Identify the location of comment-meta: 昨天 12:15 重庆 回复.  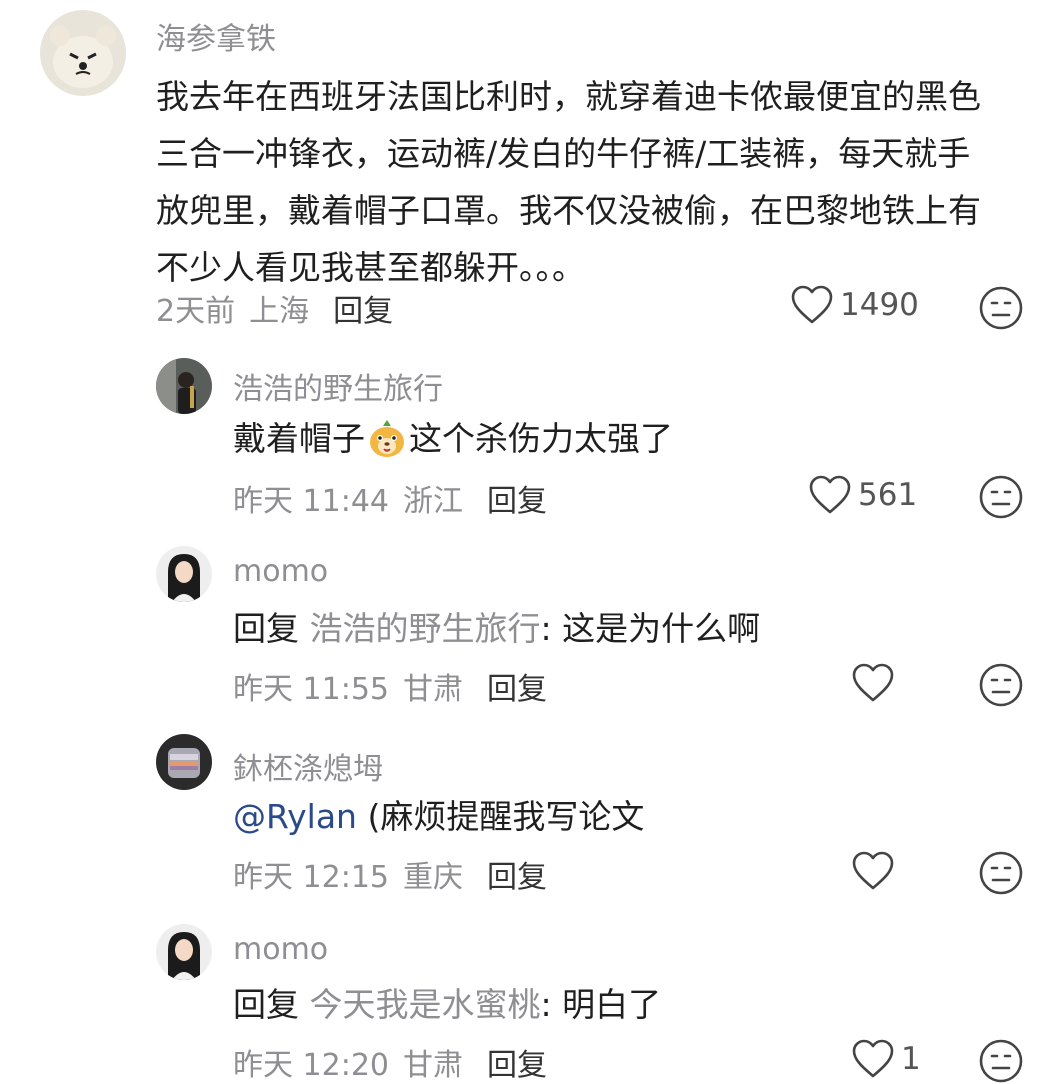
(390, 874).